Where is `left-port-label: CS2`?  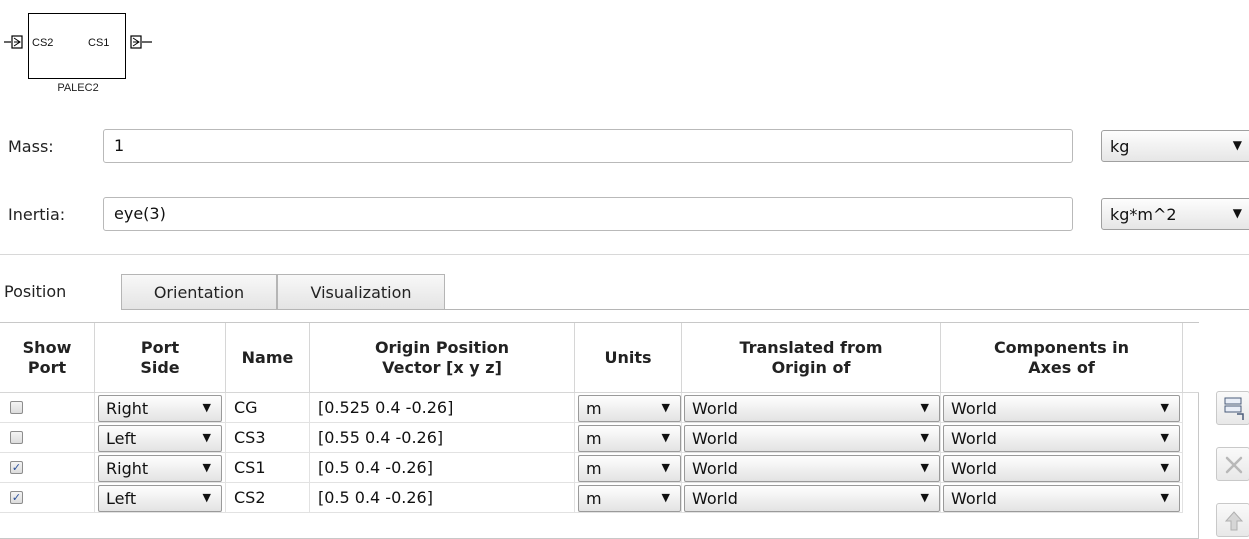
left-port-label: CS2 is located at coordinates (43, 43).